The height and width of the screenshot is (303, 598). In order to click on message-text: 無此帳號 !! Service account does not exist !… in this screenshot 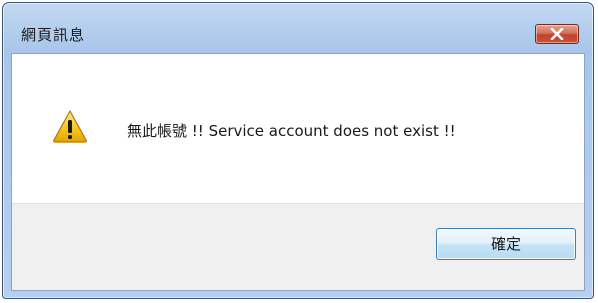, I will do `click(291, 131)`.